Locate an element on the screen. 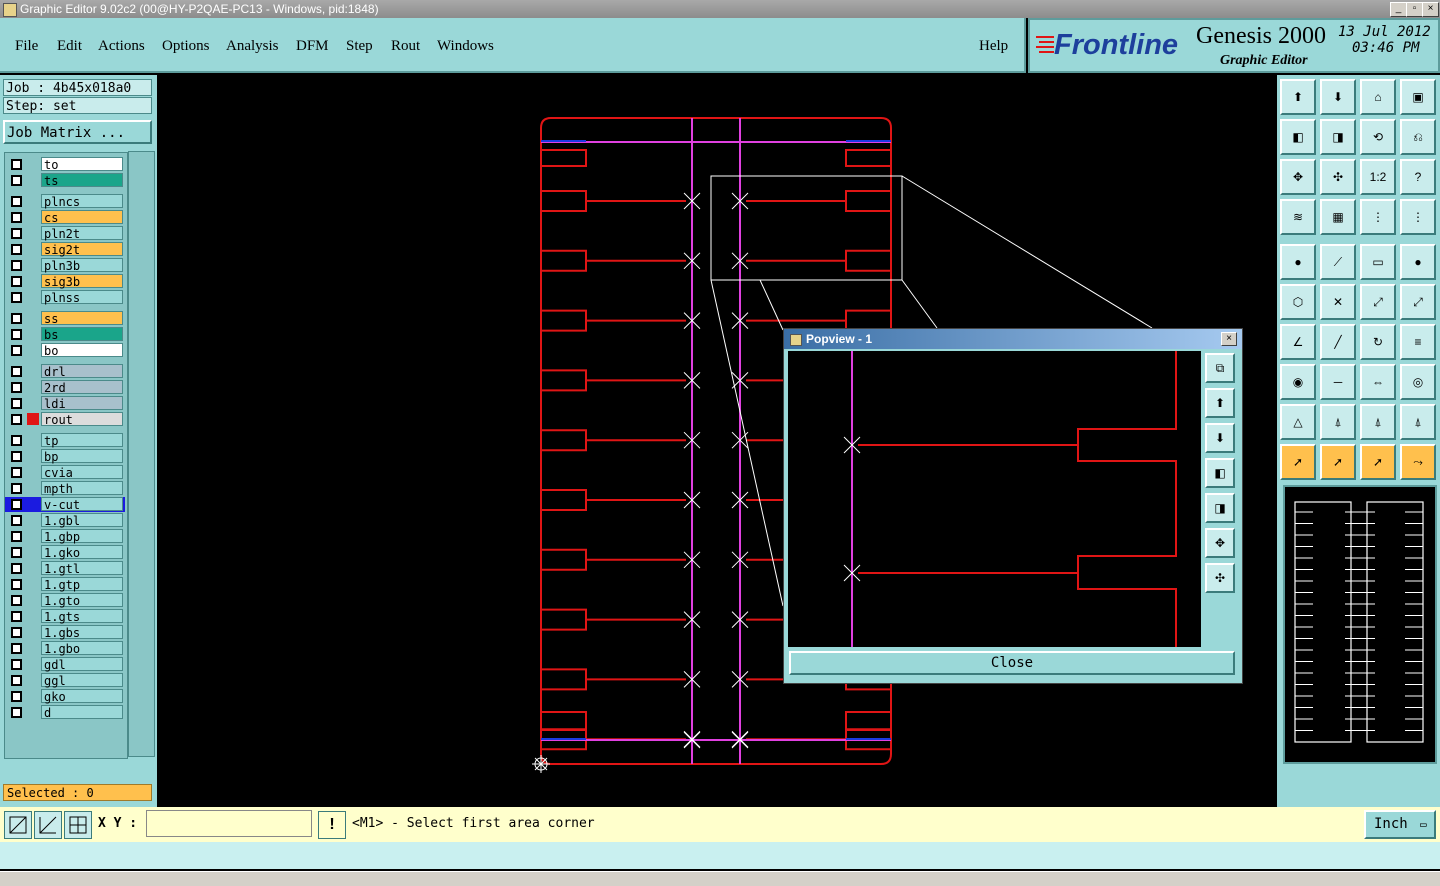  layer-name: 1.gbo is located at coordinates (82, 648).